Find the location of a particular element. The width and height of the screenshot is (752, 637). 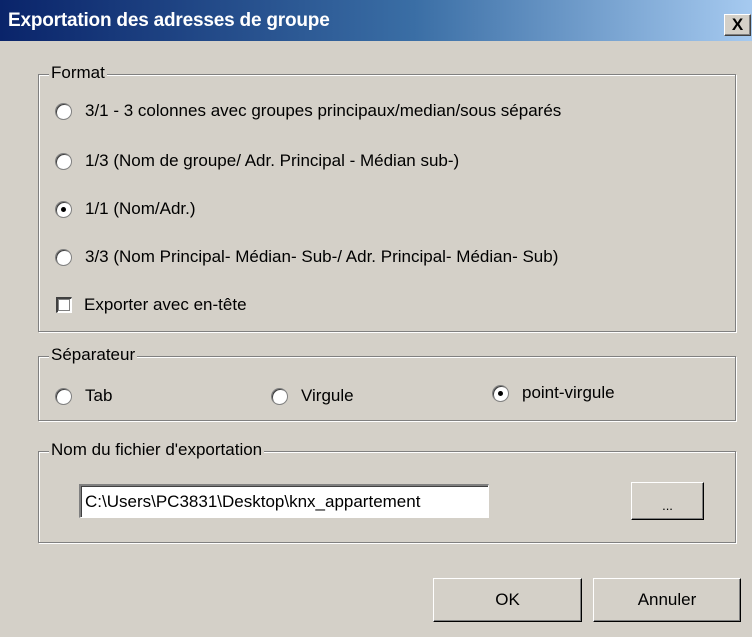

cancel-button: Annuler is located at coordinates (667, 600).